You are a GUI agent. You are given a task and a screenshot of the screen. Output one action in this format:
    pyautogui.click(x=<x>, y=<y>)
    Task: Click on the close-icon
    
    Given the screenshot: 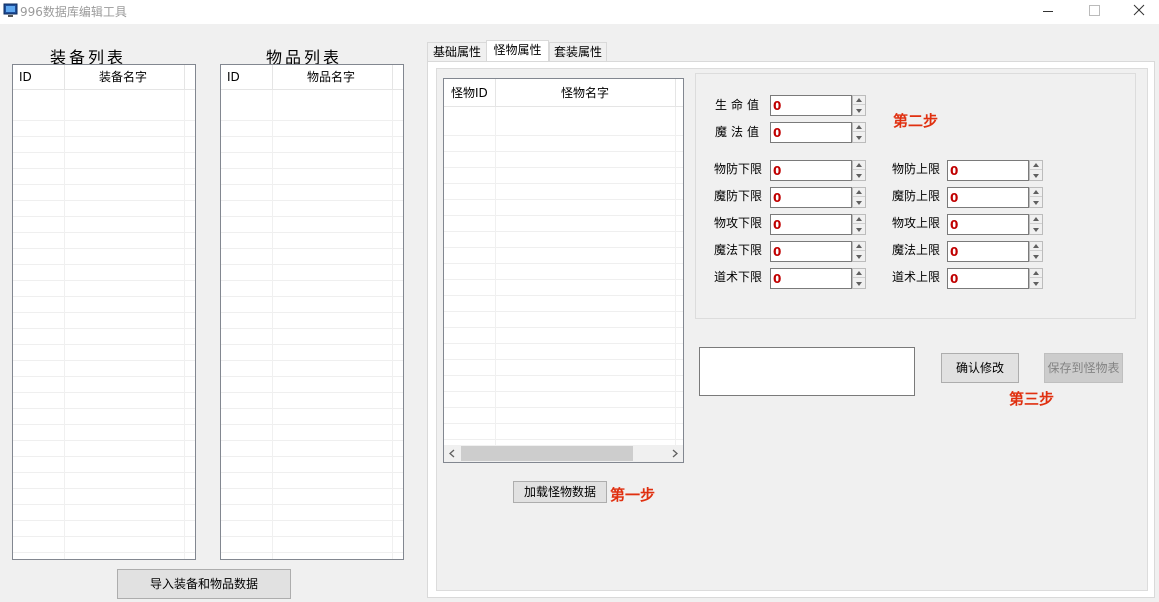 What is the action you would take?
    pyautogui.click(x=1139, y=10)
    